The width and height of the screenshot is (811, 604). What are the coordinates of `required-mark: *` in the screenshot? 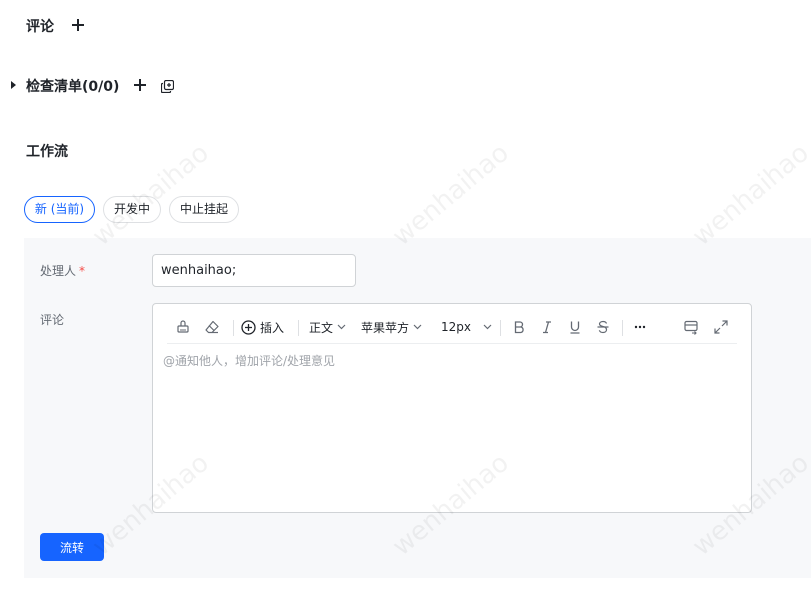 It's located at (82, 271).